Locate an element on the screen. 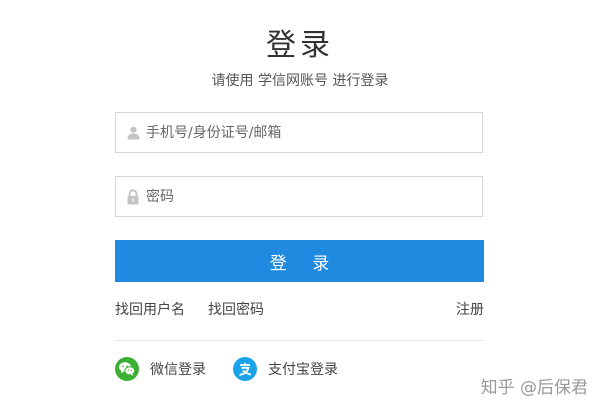 This screenshot has height=400, width=600. user-icon is located at coordinates (133, 133).